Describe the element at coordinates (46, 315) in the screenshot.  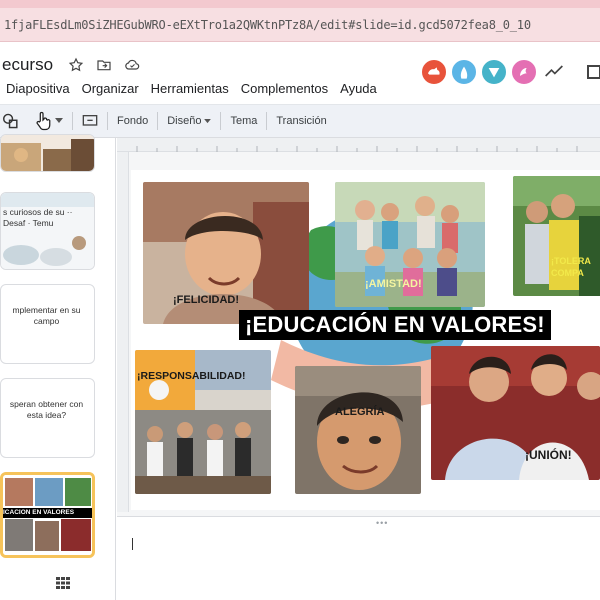
I see `thumbnail-text: mplementar en su campo` at that location.